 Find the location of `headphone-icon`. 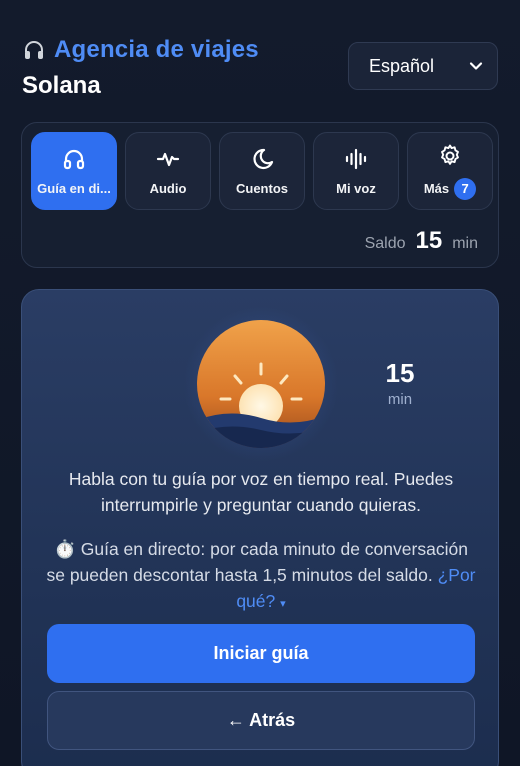

headphone-icon is located at coordinates (34, 50).